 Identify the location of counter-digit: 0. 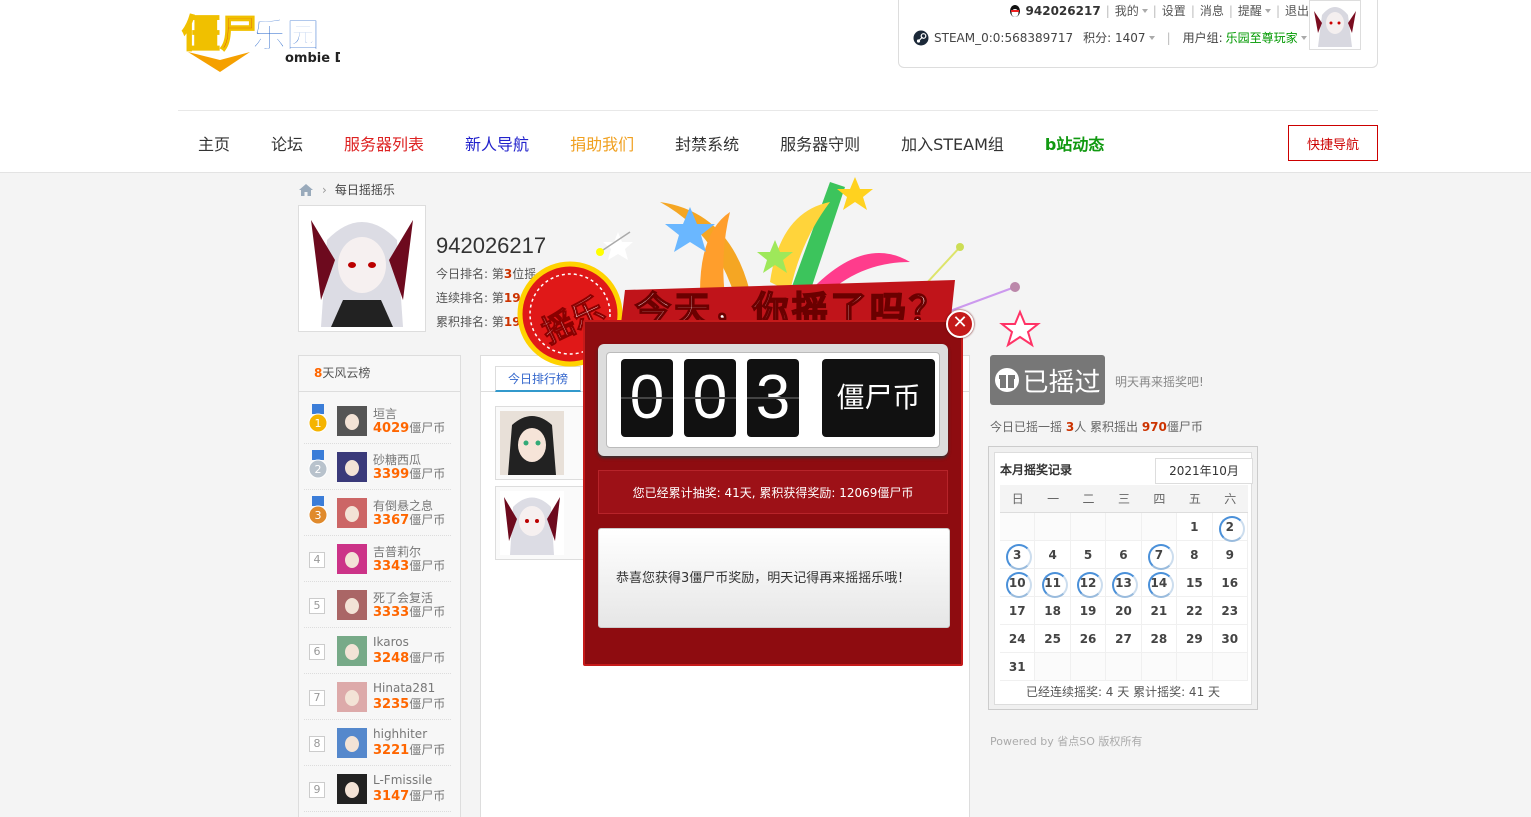
(647, 398).